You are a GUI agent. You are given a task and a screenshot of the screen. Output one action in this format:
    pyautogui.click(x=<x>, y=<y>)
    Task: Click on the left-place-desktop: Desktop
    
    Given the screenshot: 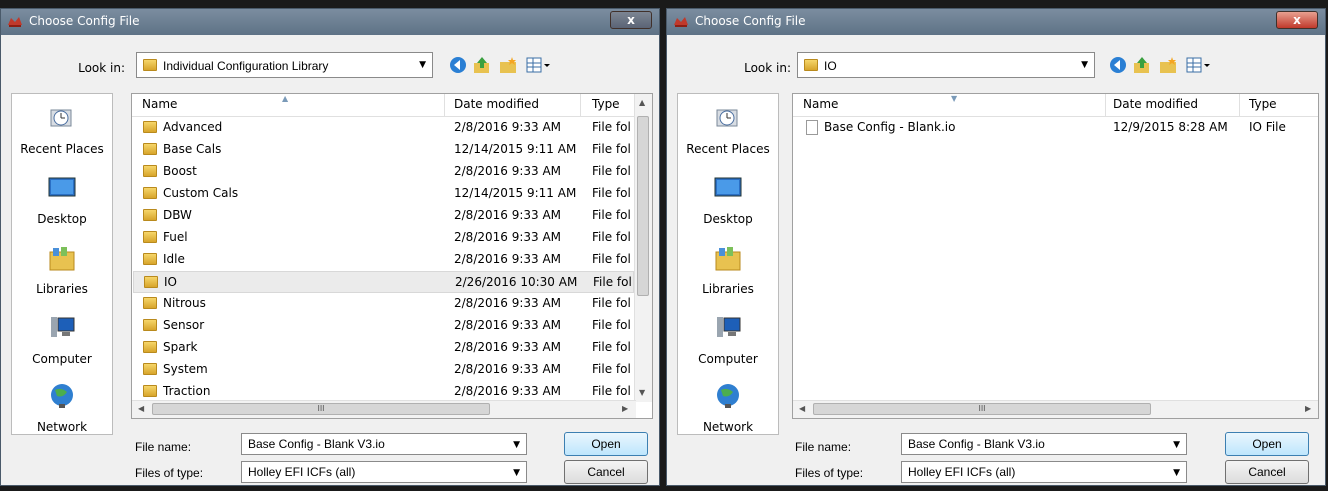 What is the action you would take?
    pyautogui.click(x=62, y=200)
    